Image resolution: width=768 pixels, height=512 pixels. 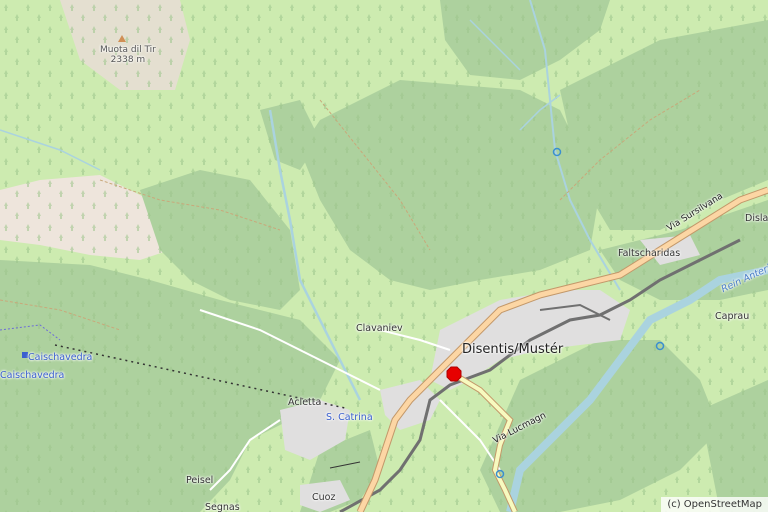 What do you see at coordinates (379, 328) in the screenshot?
I see `place-label-clavaniev: Clavaniev` at bounding box center [379, 328].